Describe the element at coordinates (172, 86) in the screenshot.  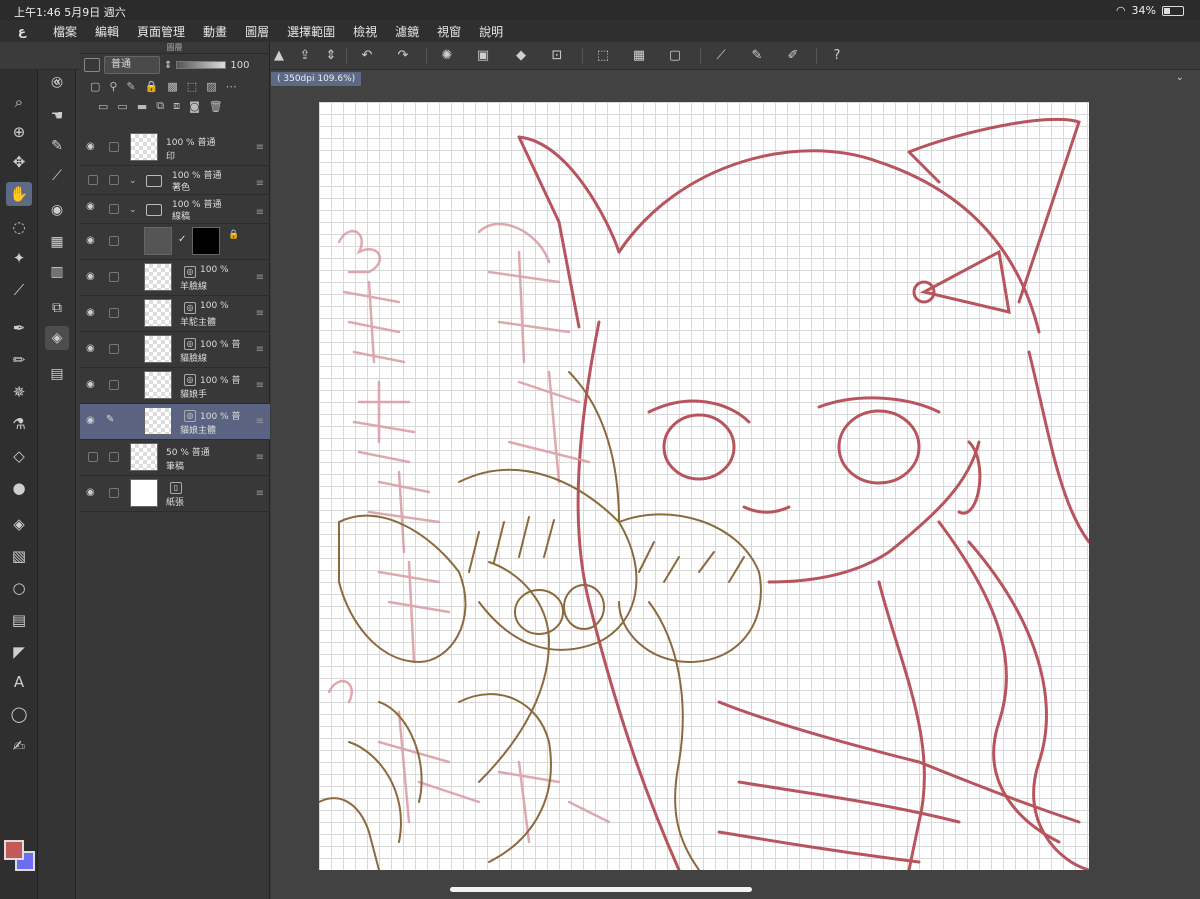
I see `lock-transparent-icon: ▩` at that location.